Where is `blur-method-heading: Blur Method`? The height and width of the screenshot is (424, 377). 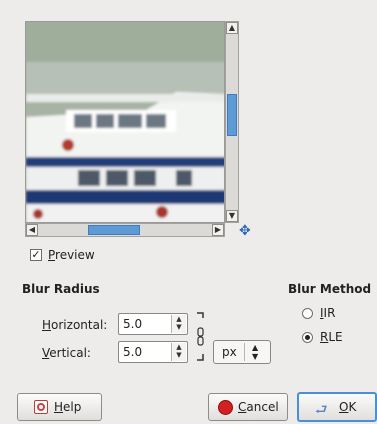
blur-method-heading: Blur Method is located at coordinates (330, 289).